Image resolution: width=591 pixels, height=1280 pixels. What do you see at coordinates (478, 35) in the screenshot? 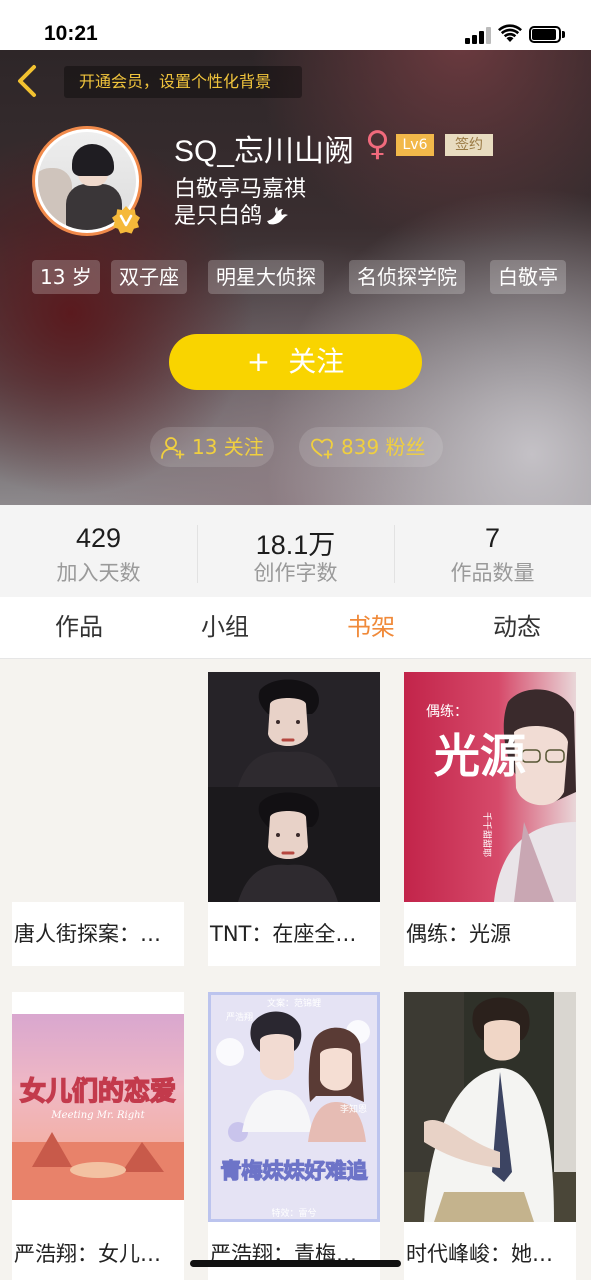
I see `signal-icon` at bounding box center [478, 35].